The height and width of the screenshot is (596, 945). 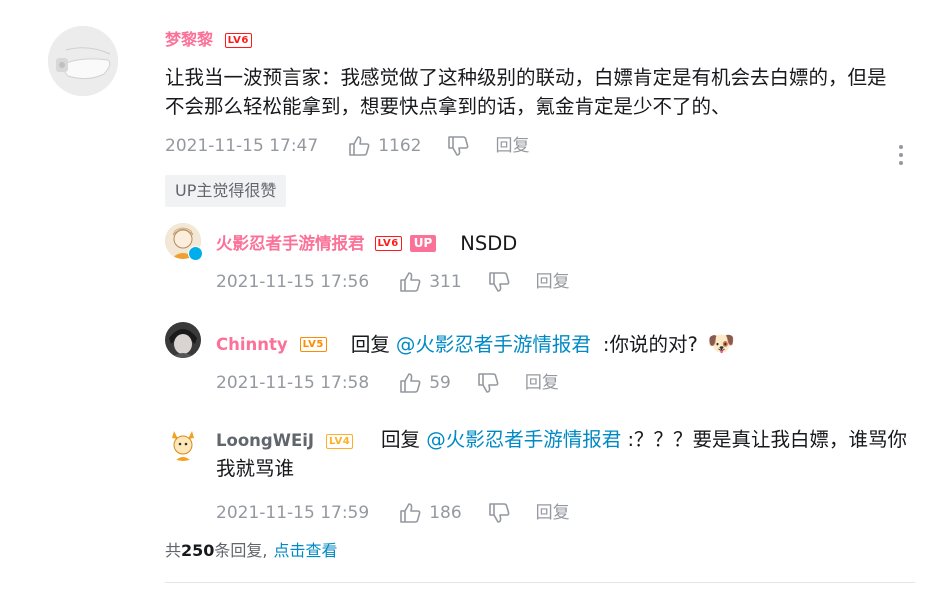 What do you see at coordinates (313, 344) in the screenshot?
I see `level-badge: LV5` at bounding box center [313, 344].